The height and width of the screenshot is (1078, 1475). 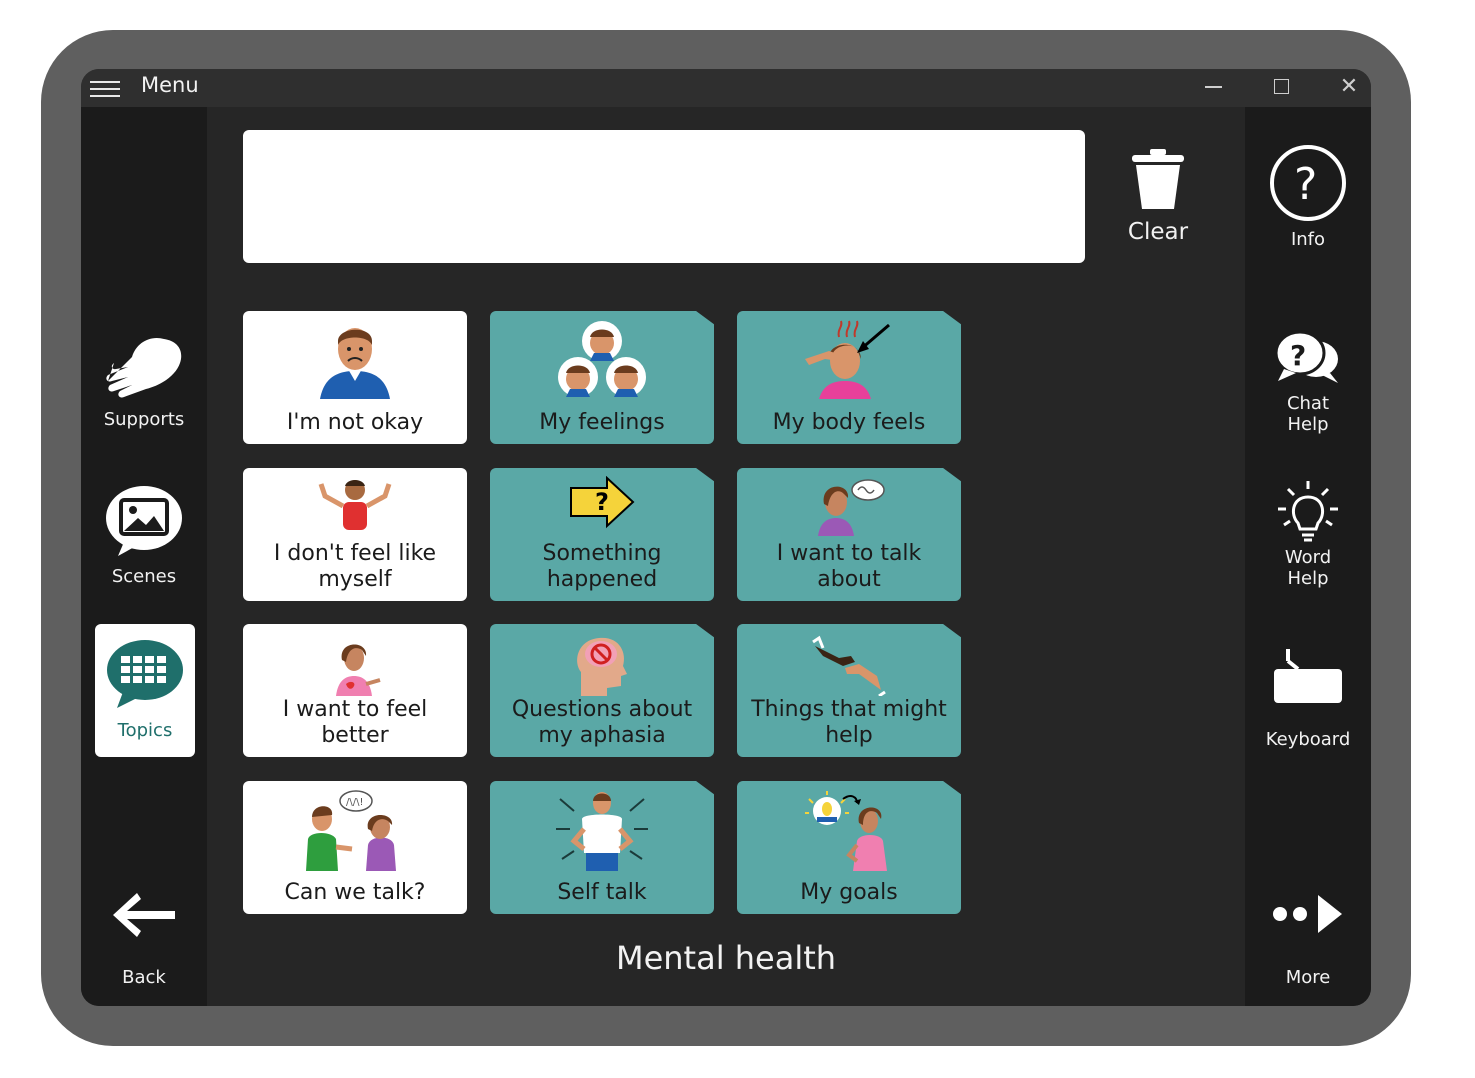 I want to click on tile-my-body-feels: My body feels, so click(x=849, y=377).